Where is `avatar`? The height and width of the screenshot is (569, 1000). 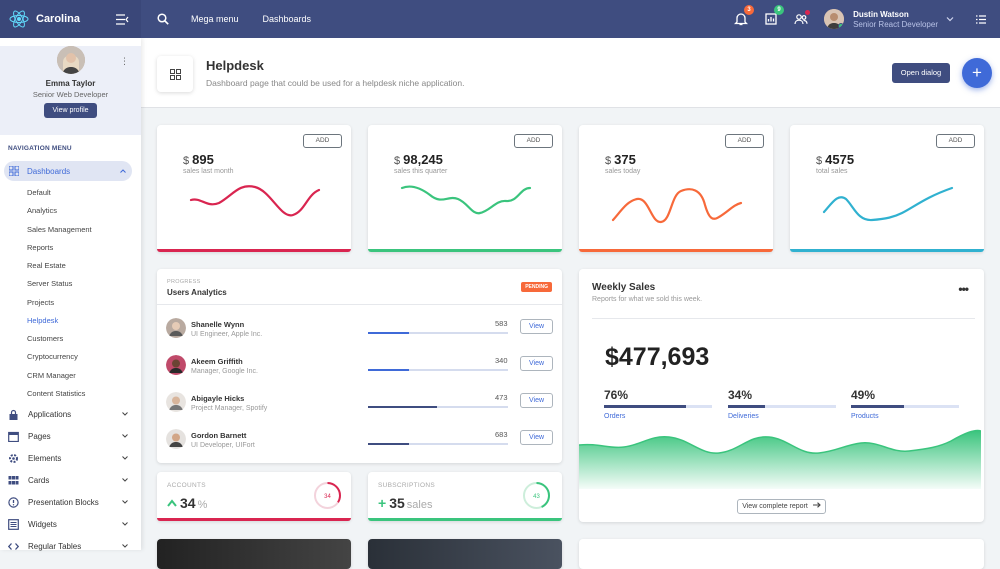
avatar is located at coordinates (176, 328).